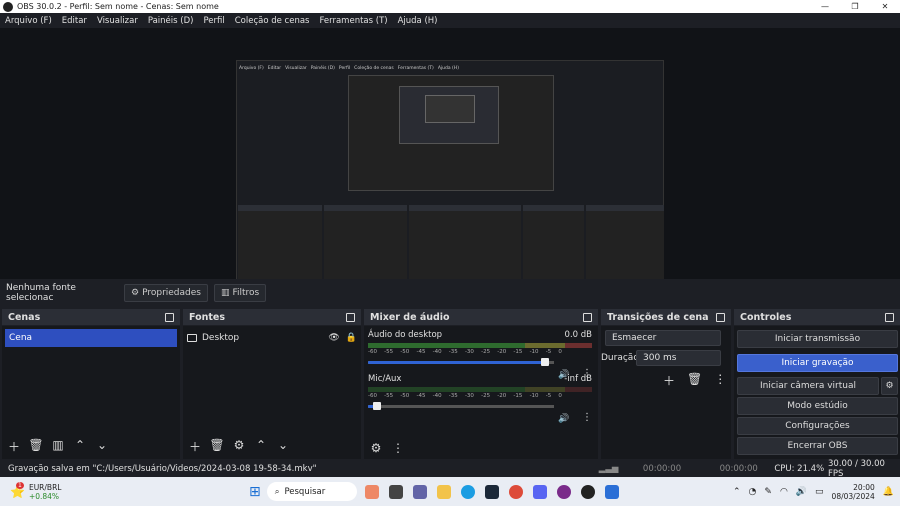 Image resolution: width=900 pixels, height=506 pixels. Describe the element at coordinates (853, 487) in the screenshot. I see `clock-time: 20:00` at that location.